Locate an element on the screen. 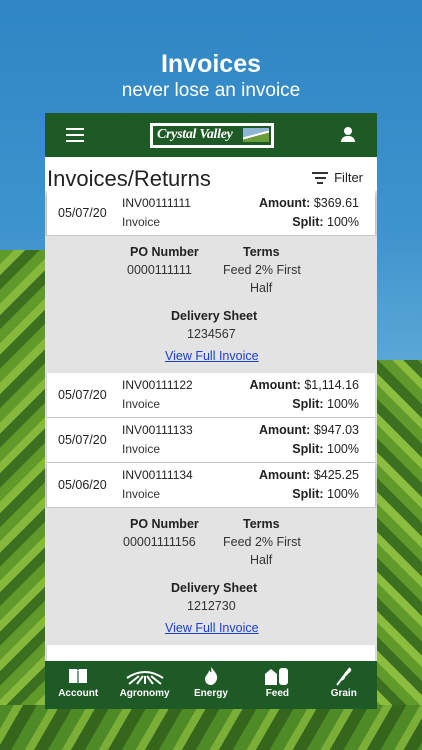 The height and width of the screenshot is (750, 422). title-bar: Invoices/Returns Filter is located at coordinates (211, 174).